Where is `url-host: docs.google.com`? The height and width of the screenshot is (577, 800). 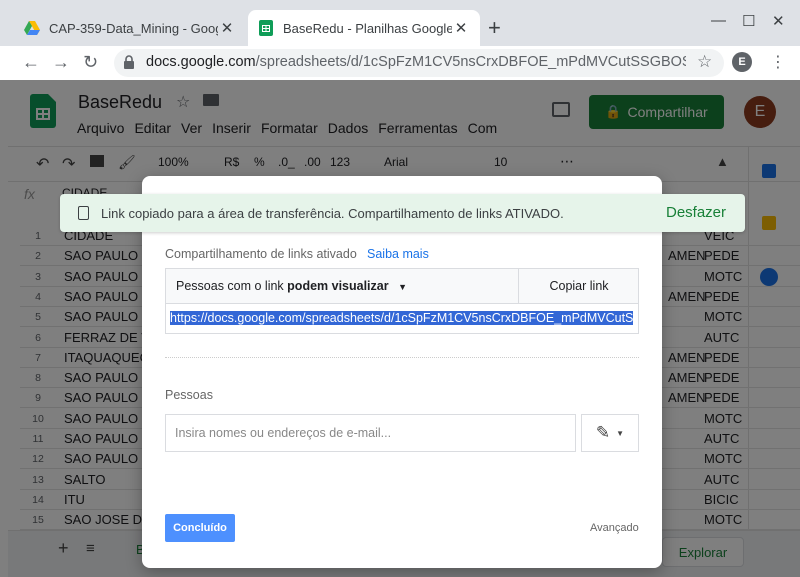
url-host: docs.google.com is located at coordinates (201, 62).